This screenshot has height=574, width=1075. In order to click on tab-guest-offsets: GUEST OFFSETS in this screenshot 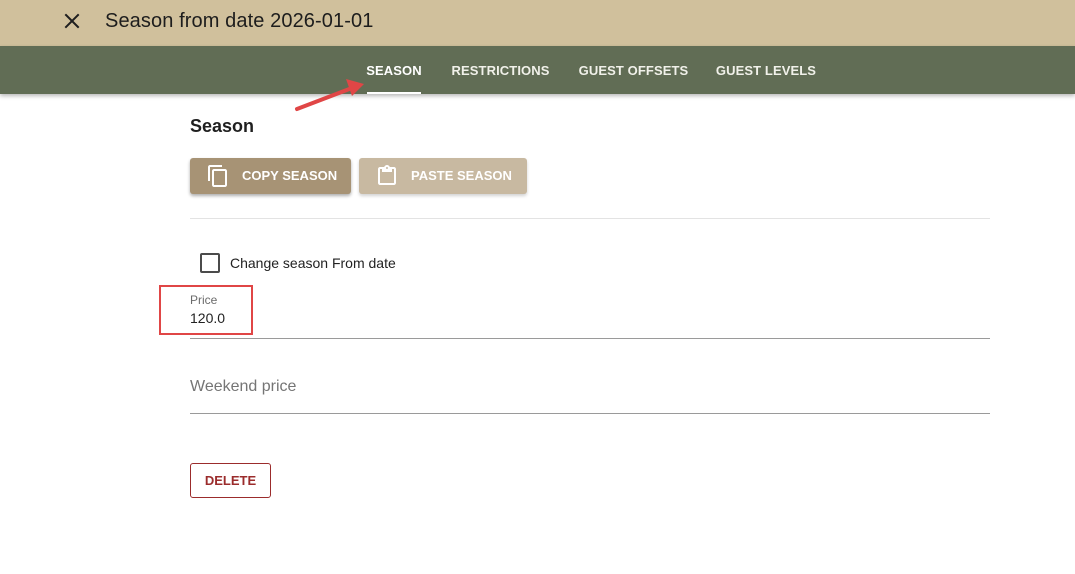, I will do `click(634, 70)`.